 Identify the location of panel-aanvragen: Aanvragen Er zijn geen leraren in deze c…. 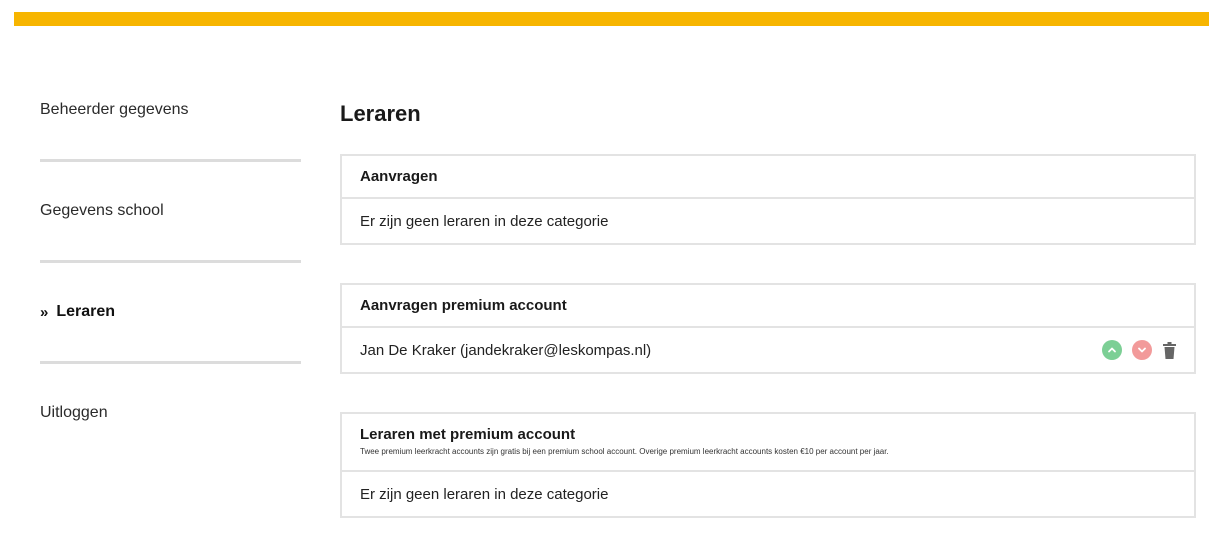
(768, 199).